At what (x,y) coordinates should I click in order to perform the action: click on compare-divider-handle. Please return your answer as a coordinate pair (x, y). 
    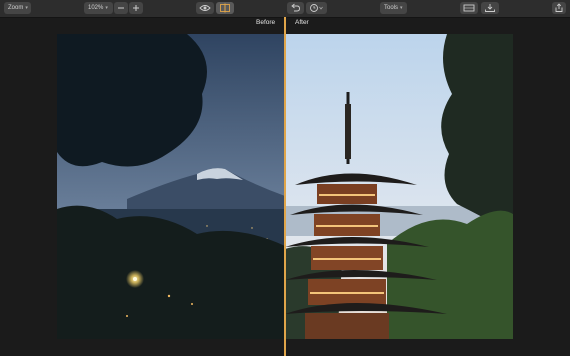
    Looking at the image, I should click on (285, 186).